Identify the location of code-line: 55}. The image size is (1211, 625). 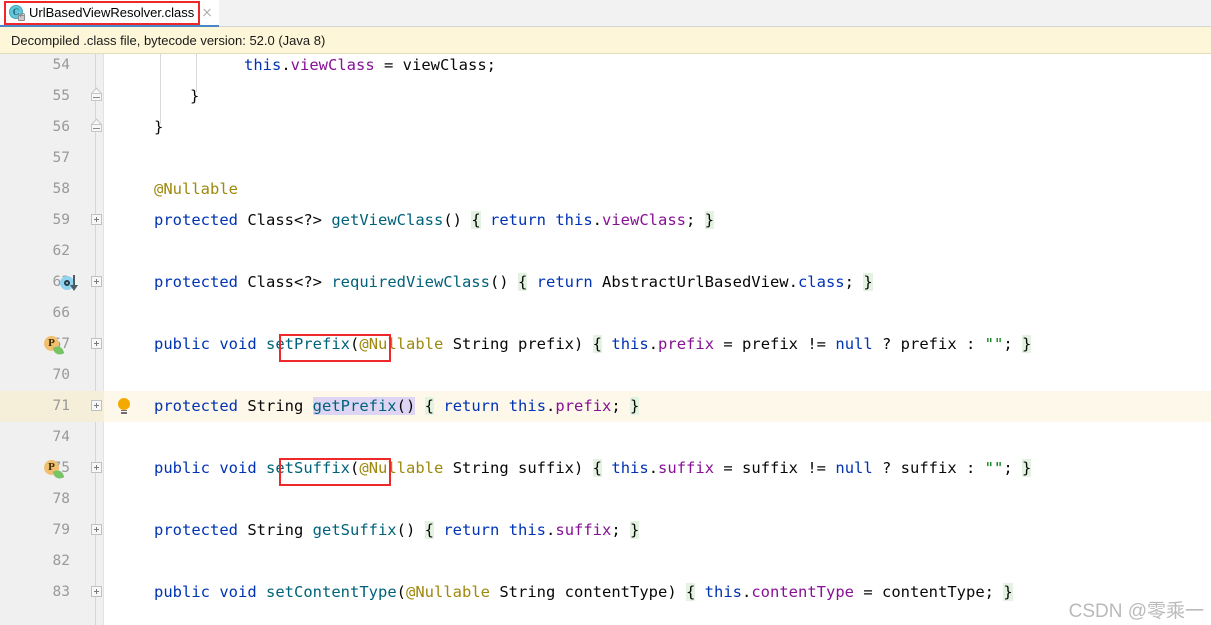
(605, 96).